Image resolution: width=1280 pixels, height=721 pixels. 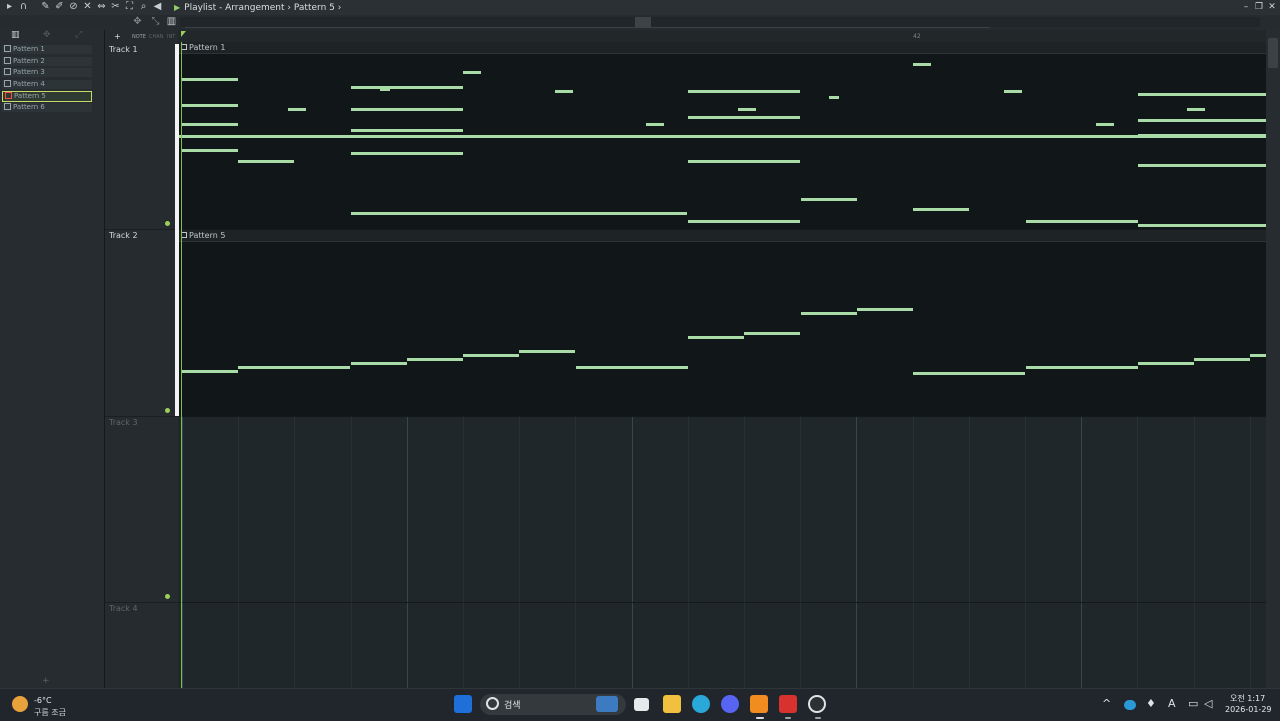 I want to click on track-label-2: Track 2, so click(x=123, y=235).